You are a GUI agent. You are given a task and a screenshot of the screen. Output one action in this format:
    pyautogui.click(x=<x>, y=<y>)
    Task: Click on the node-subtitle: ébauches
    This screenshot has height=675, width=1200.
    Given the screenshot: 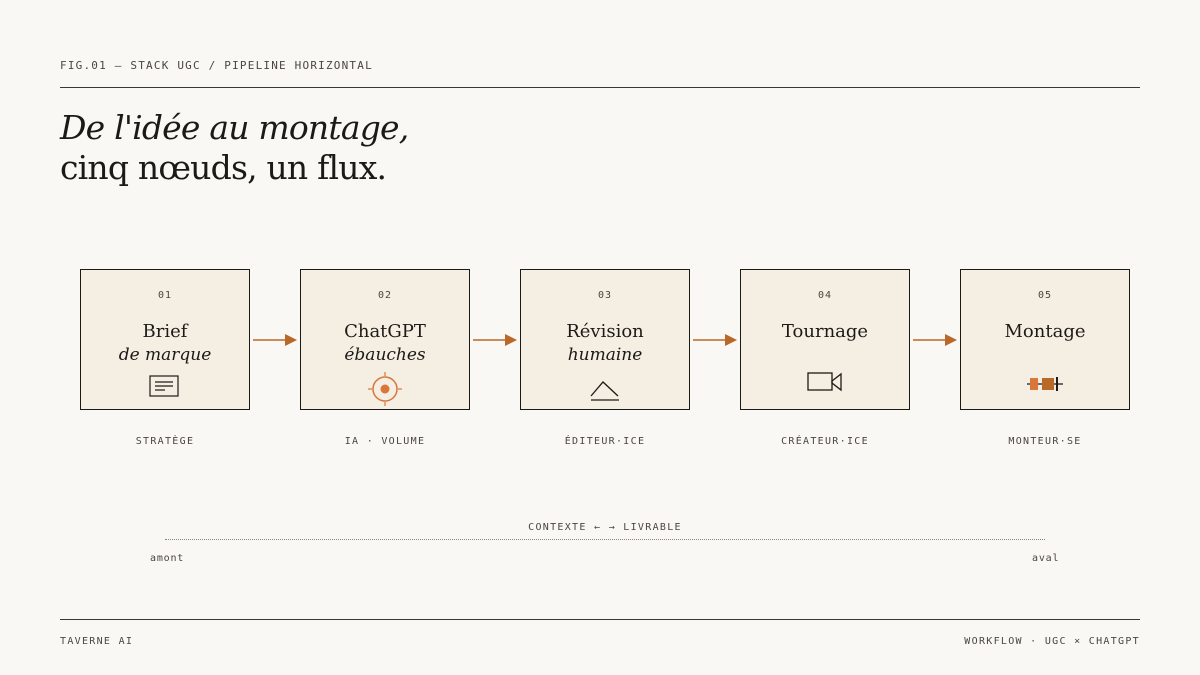 What is the action you would take?
    pyautogui.click(x=385, y=355)
    